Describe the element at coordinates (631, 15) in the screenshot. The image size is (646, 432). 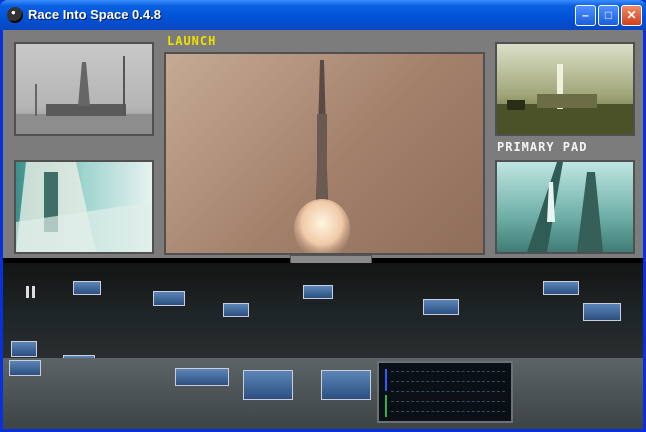
I see `close-button: ✕` at that location.